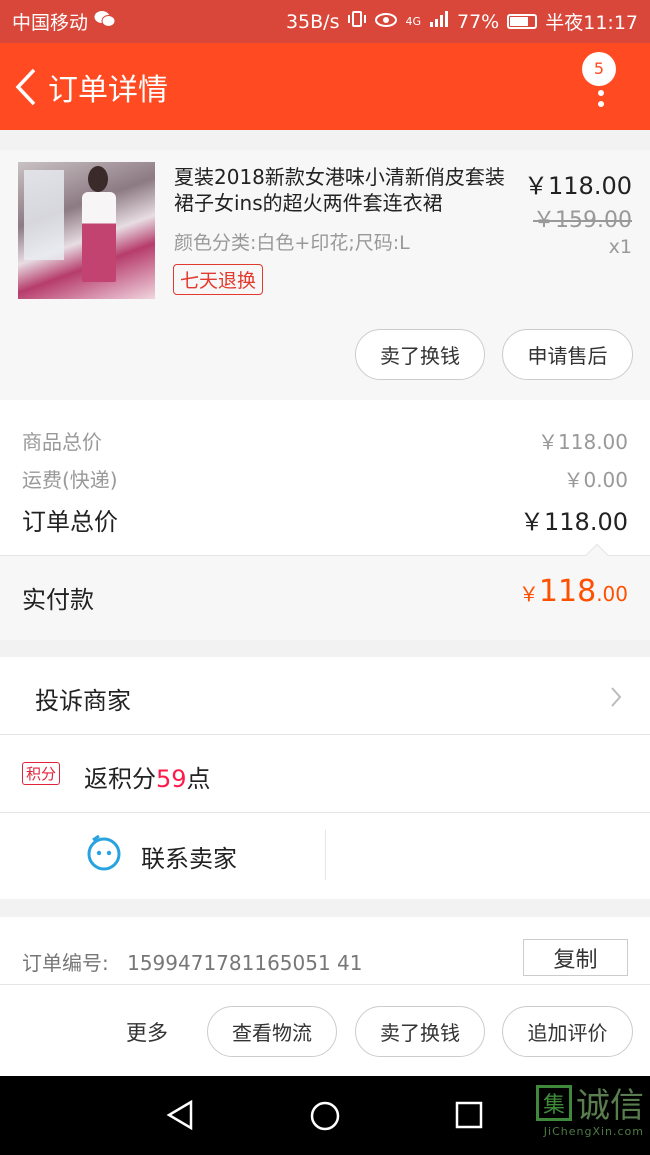 Image resolution: width=650 pixels, height=1155 pixels. What do you see at coordinates (593, 1131) in the screenshot?
I see `watermark-subtext: JiChengXin.com` at bounding box center [593, 1131].